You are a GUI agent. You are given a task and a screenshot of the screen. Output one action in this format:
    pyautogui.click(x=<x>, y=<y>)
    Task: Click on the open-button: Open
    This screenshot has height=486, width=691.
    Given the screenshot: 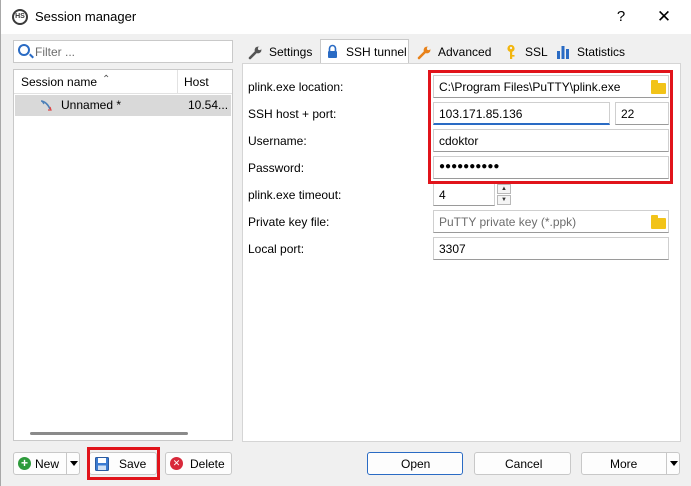 What is the action you would take?
    pyautogui.click(x=415, y=463)
    